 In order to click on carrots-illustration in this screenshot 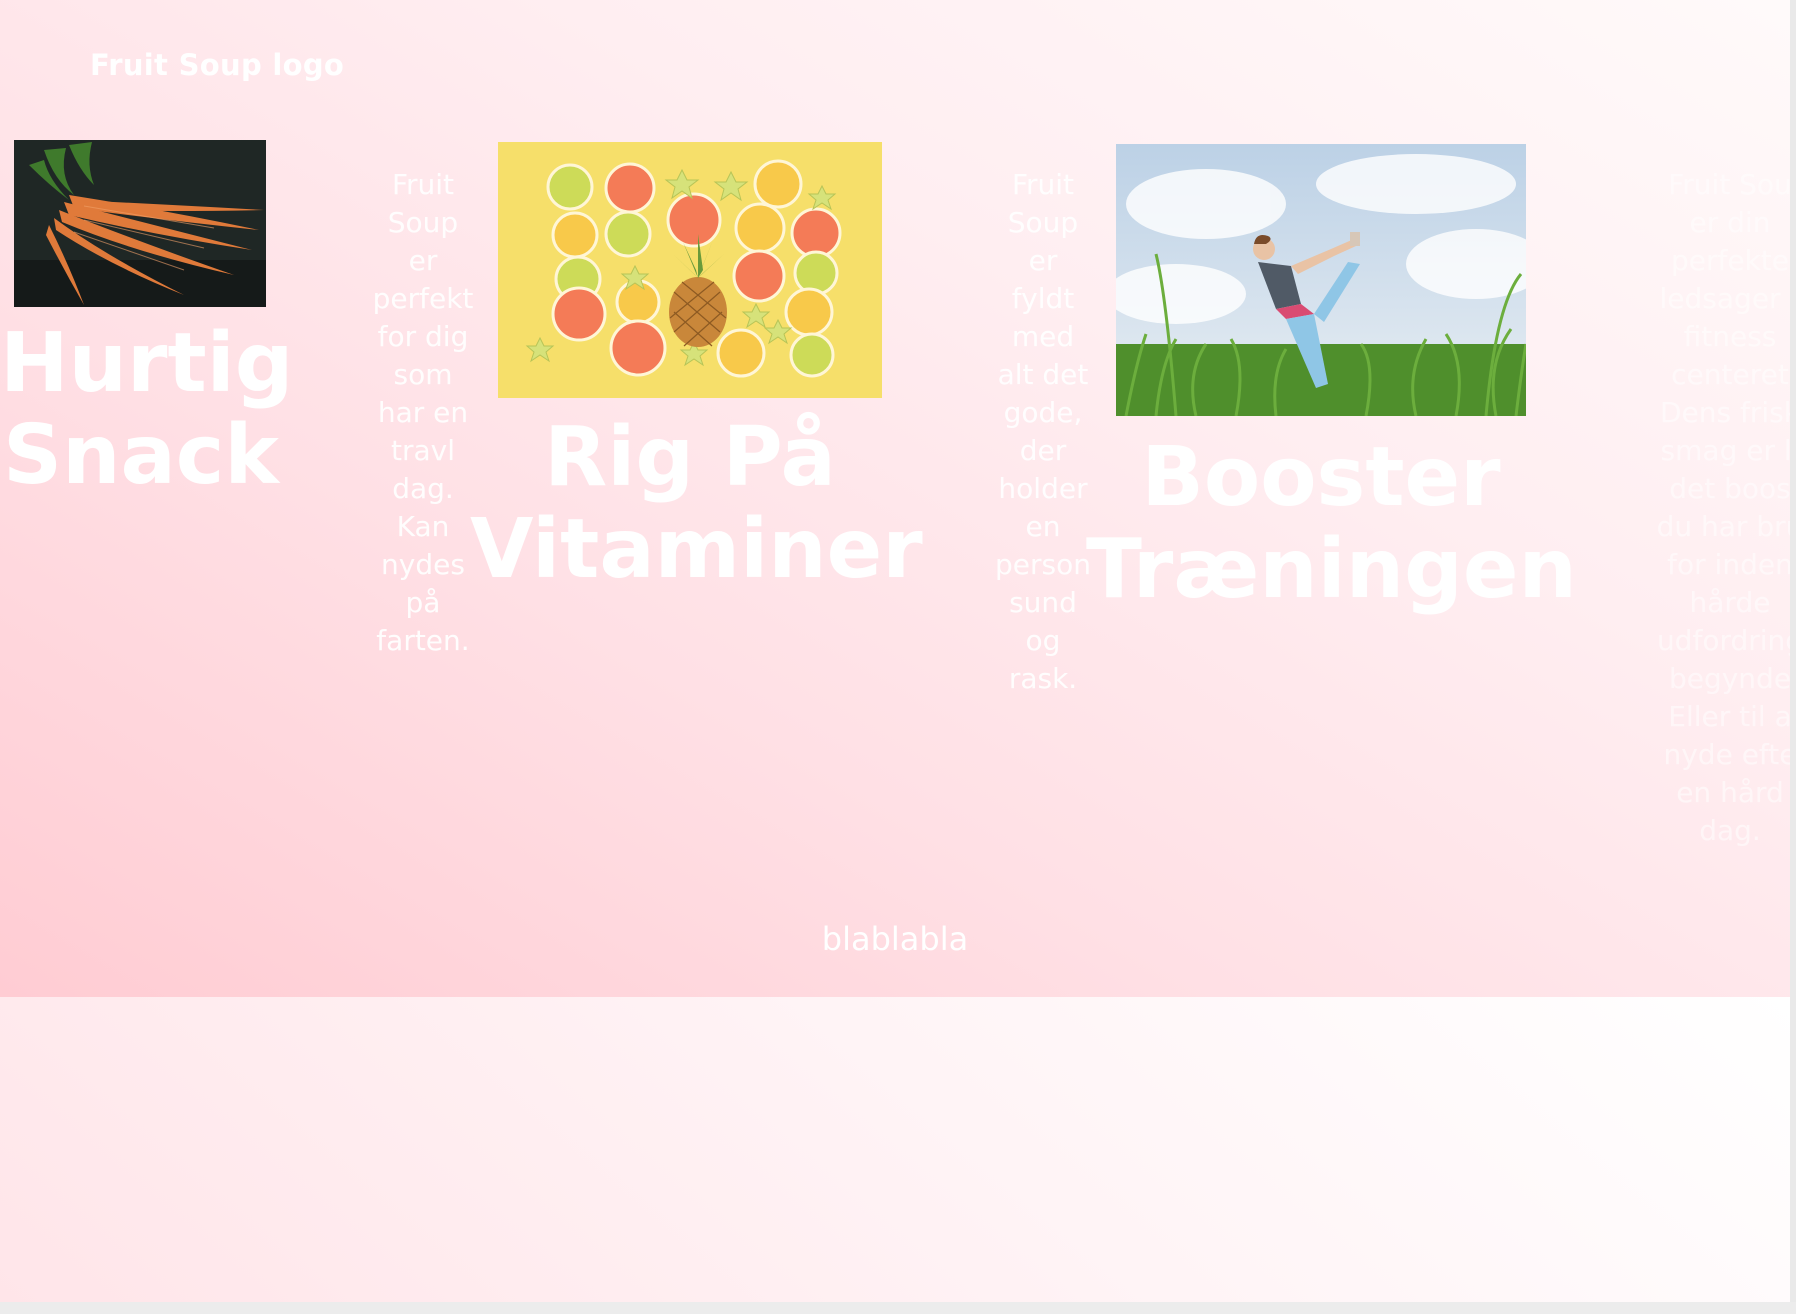, I will do `click(140, 223)`.